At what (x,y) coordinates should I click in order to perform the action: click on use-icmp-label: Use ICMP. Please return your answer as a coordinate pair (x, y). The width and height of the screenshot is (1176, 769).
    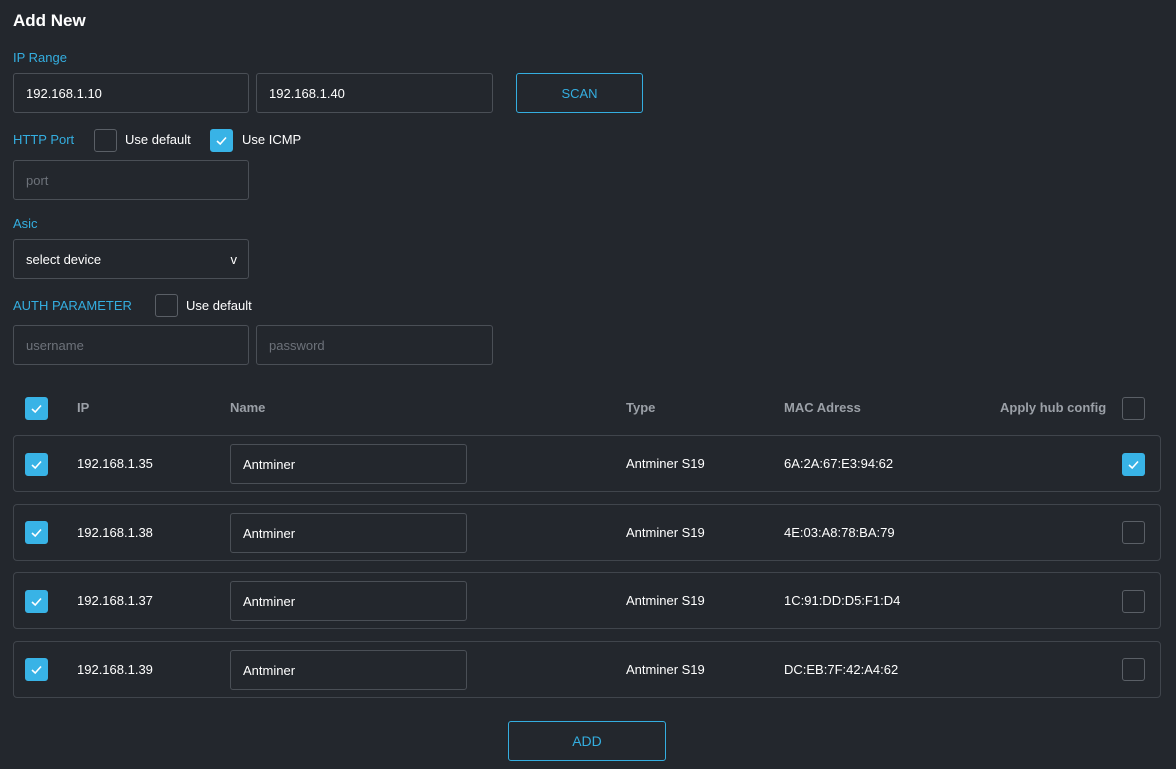
    Looking at the image, I should click on (272, 139).